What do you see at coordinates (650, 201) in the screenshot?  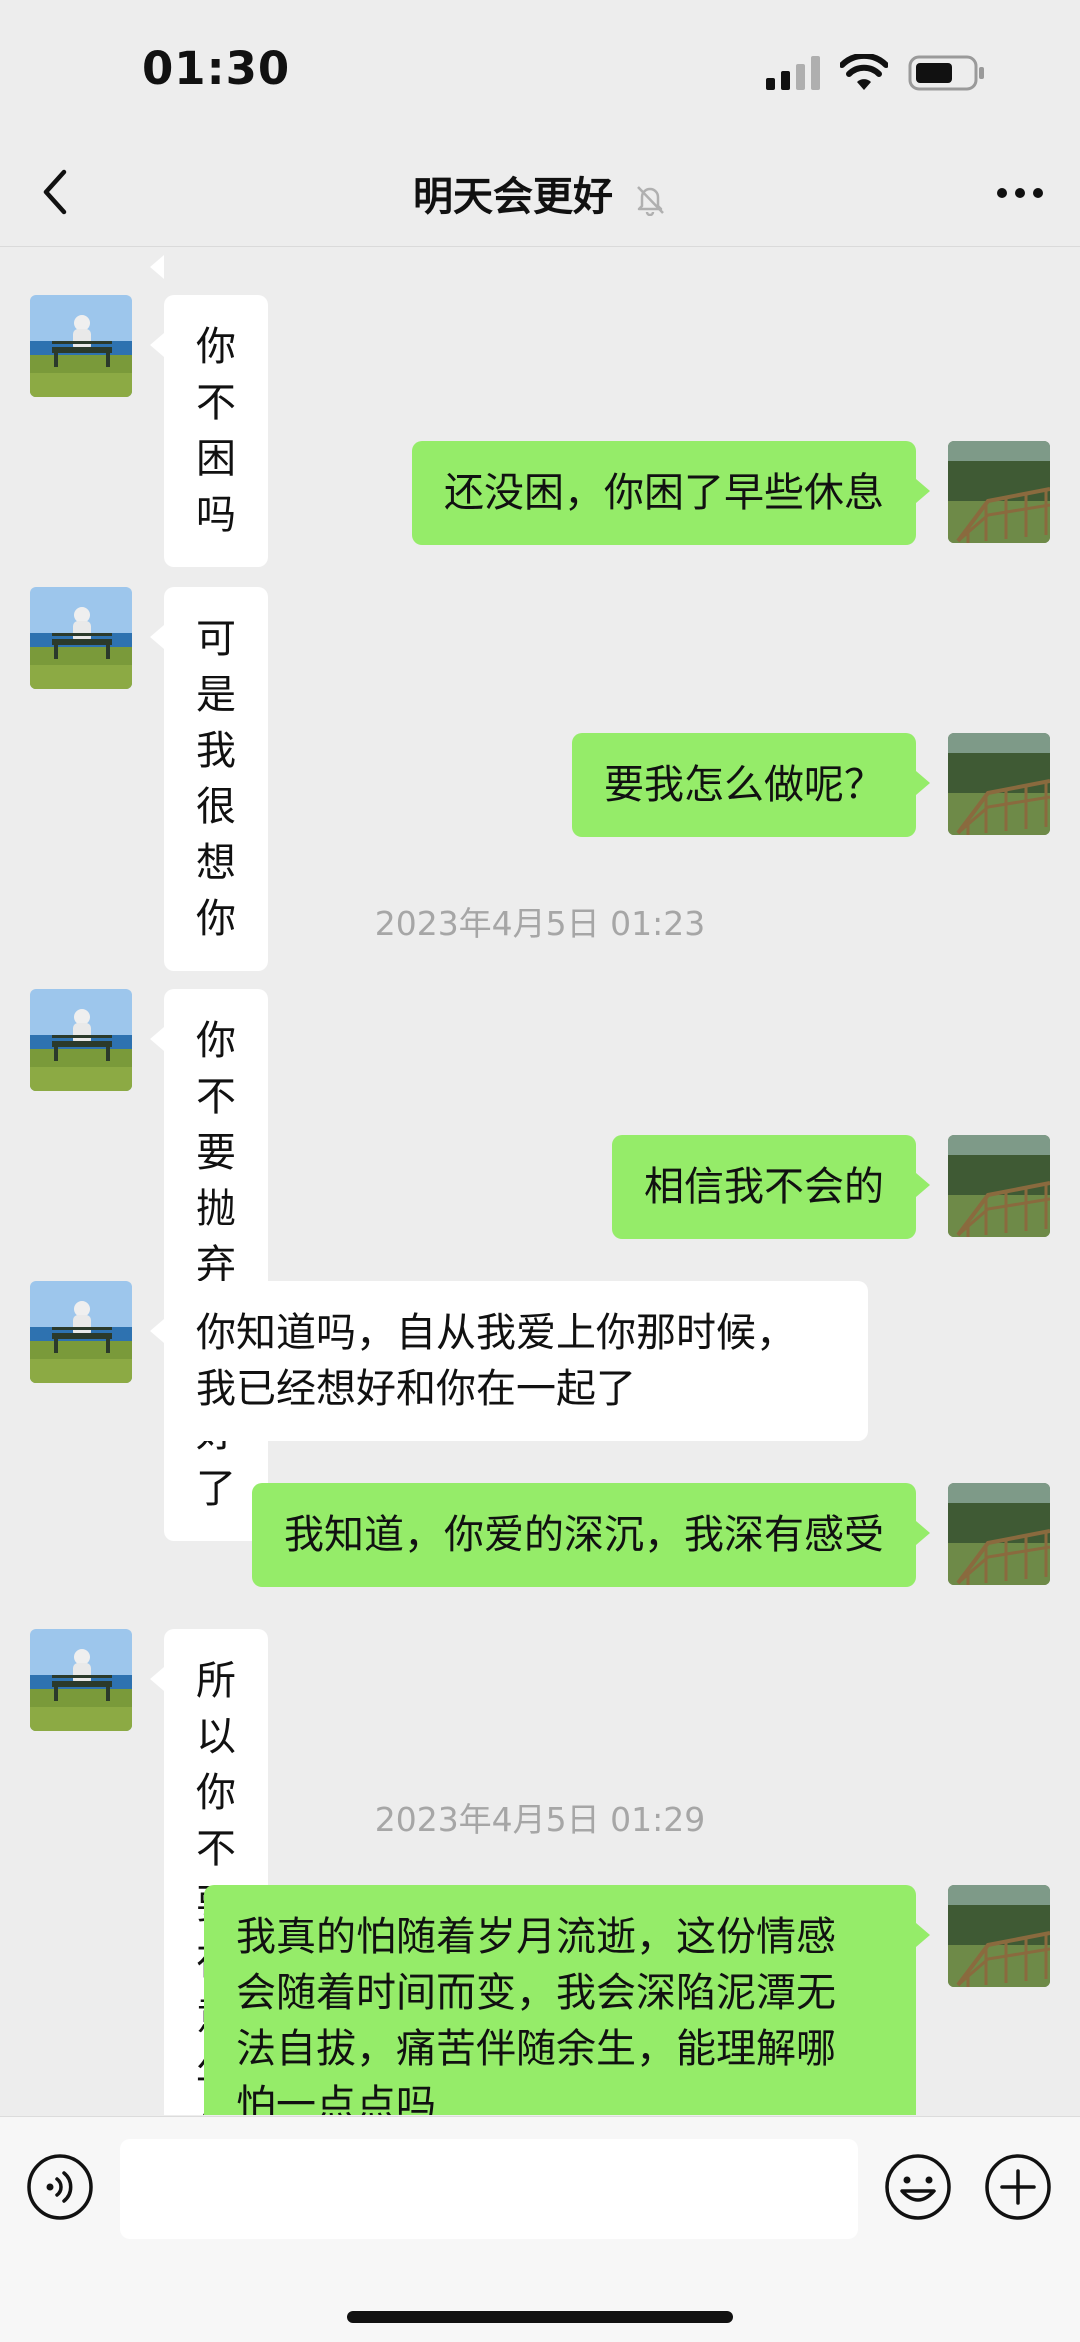 I see `mute-bell-icon` at bounding box center [650, 201].